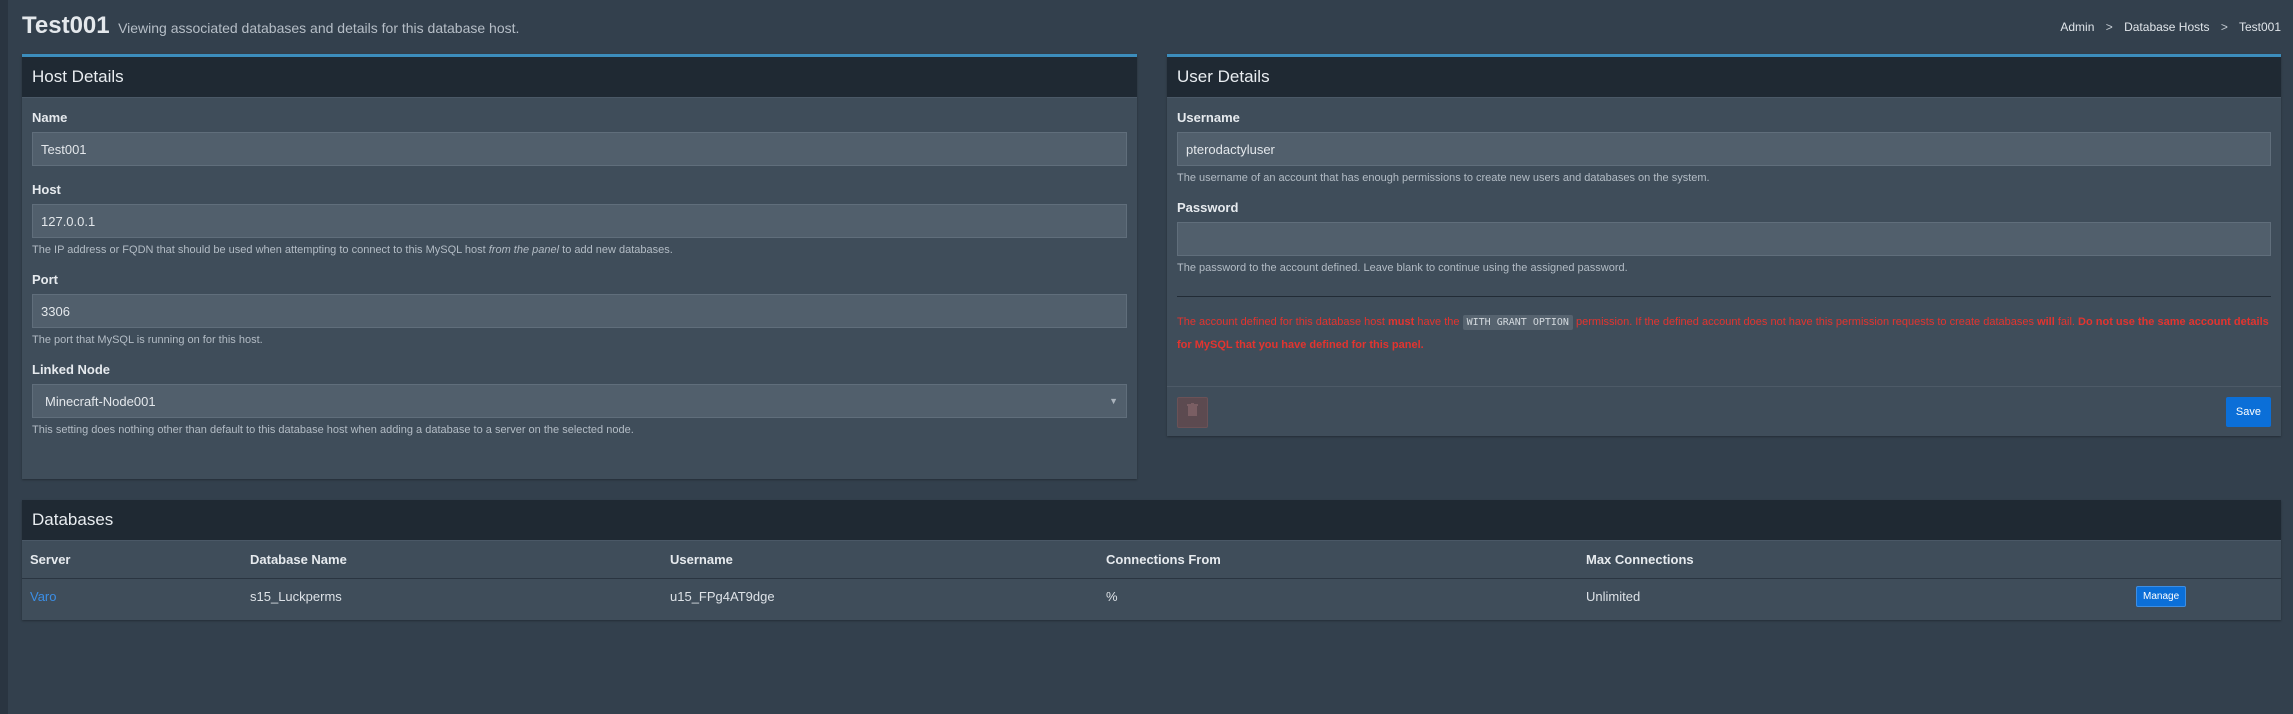 The height and width of the screenshot is (714, 2293). What do you see at coordinates (2161, 597) in the screenshot?
I see `manage-button: Manage` at bounding box center [2161, 597].